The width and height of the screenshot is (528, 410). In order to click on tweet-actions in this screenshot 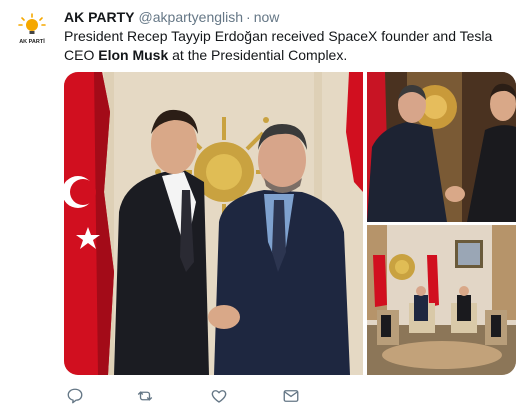, I will do `click(214, 397)`.